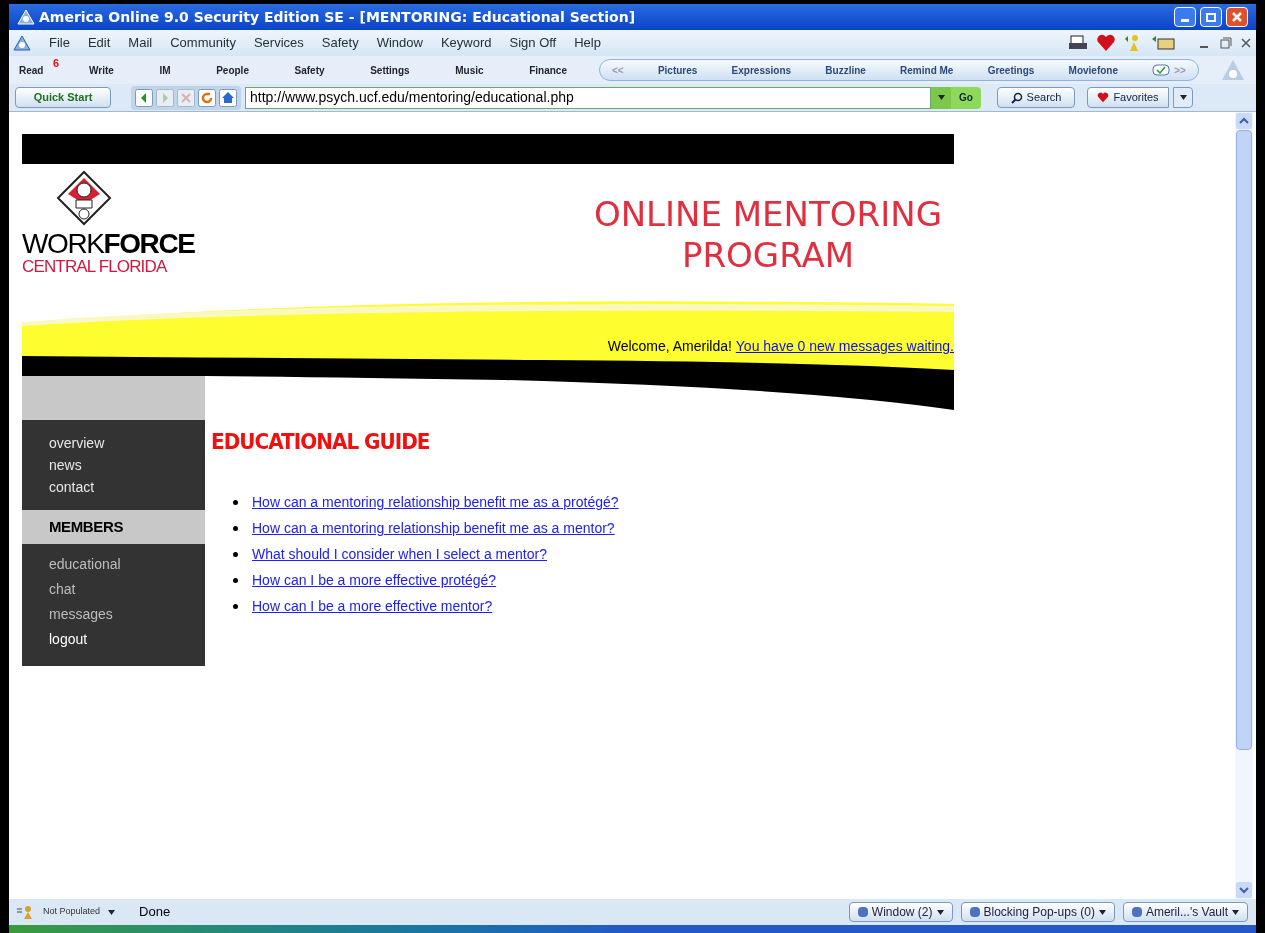  What do you see at coordinates (587, 43) in the screenshot?
I see `menu-item: Help` at bounding box center [587, 43].